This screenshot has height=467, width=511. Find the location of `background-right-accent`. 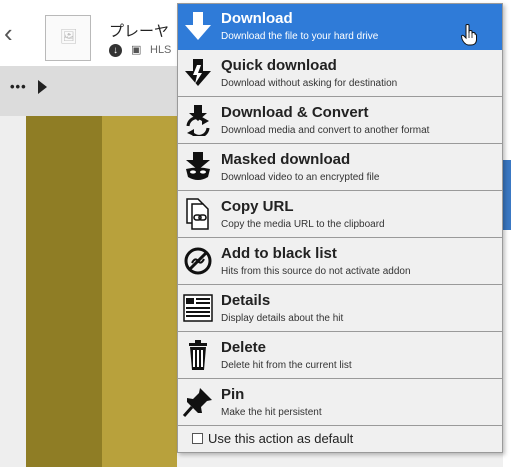

background-right-accent is located at coordinates (507, 195).